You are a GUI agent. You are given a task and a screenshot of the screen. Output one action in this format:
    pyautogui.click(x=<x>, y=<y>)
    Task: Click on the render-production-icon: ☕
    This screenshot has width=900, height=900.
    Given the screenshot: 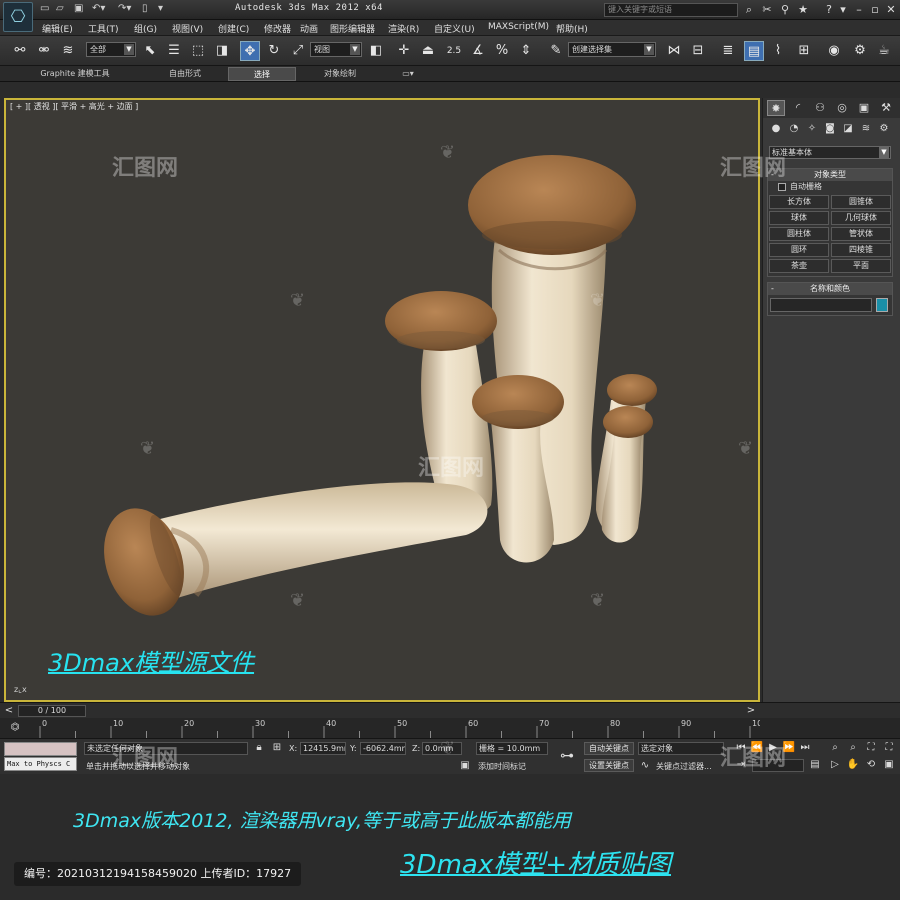 What is the action you would take?
    pyautogui.click(x=884, y=51)
    